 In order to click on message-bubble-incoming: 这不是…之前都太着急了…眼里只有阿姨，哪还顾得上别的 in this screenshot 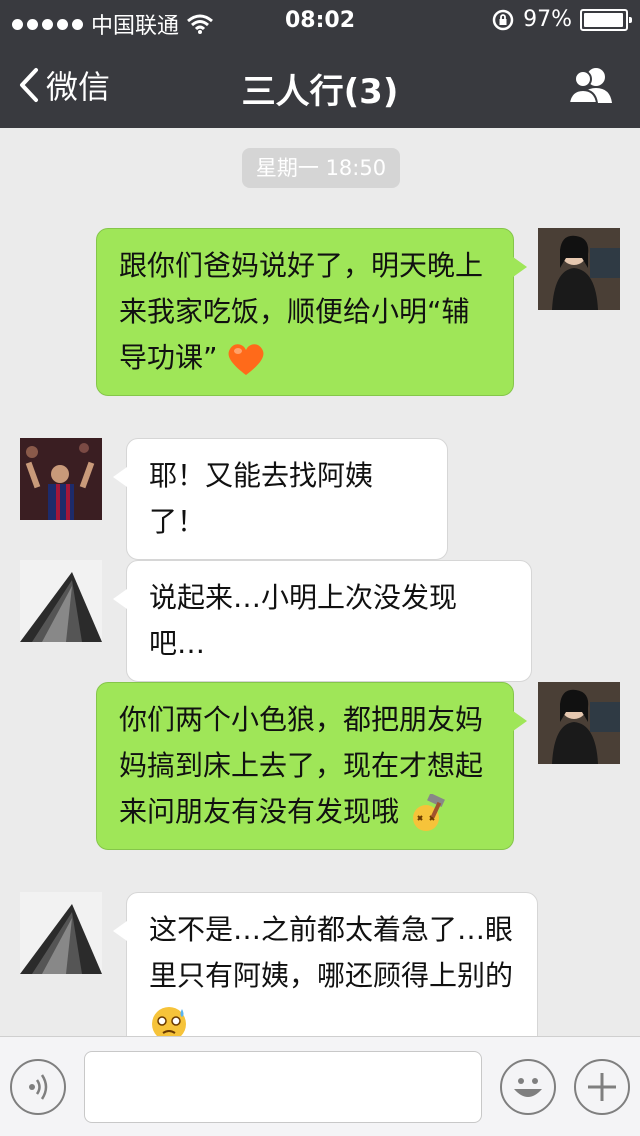, I will do `click(325, 964)`.